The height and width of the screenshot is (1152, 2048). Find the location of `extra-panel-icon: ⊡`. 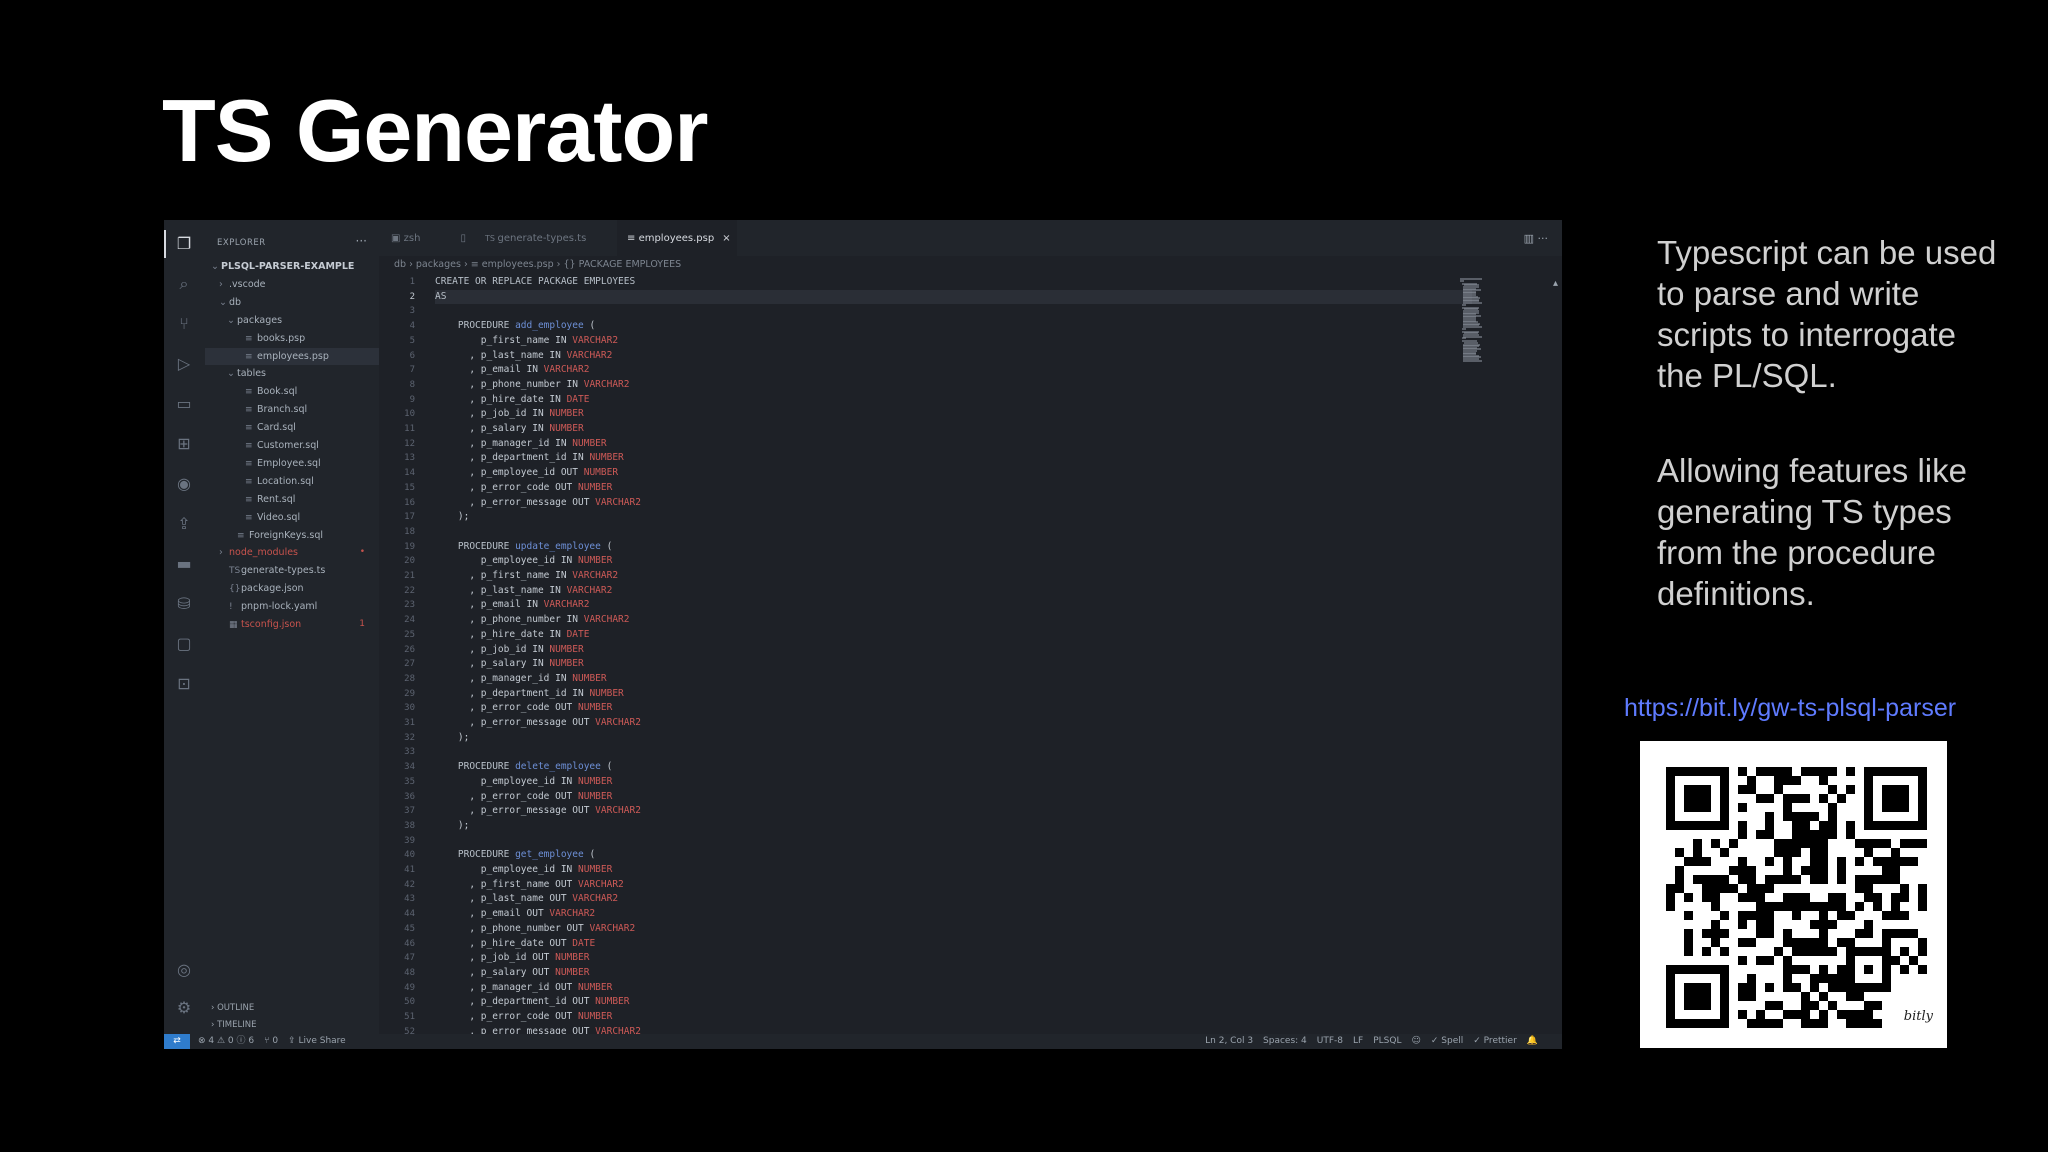

extra-panel-icon: ⊡ is located at coordinates (184, 684).